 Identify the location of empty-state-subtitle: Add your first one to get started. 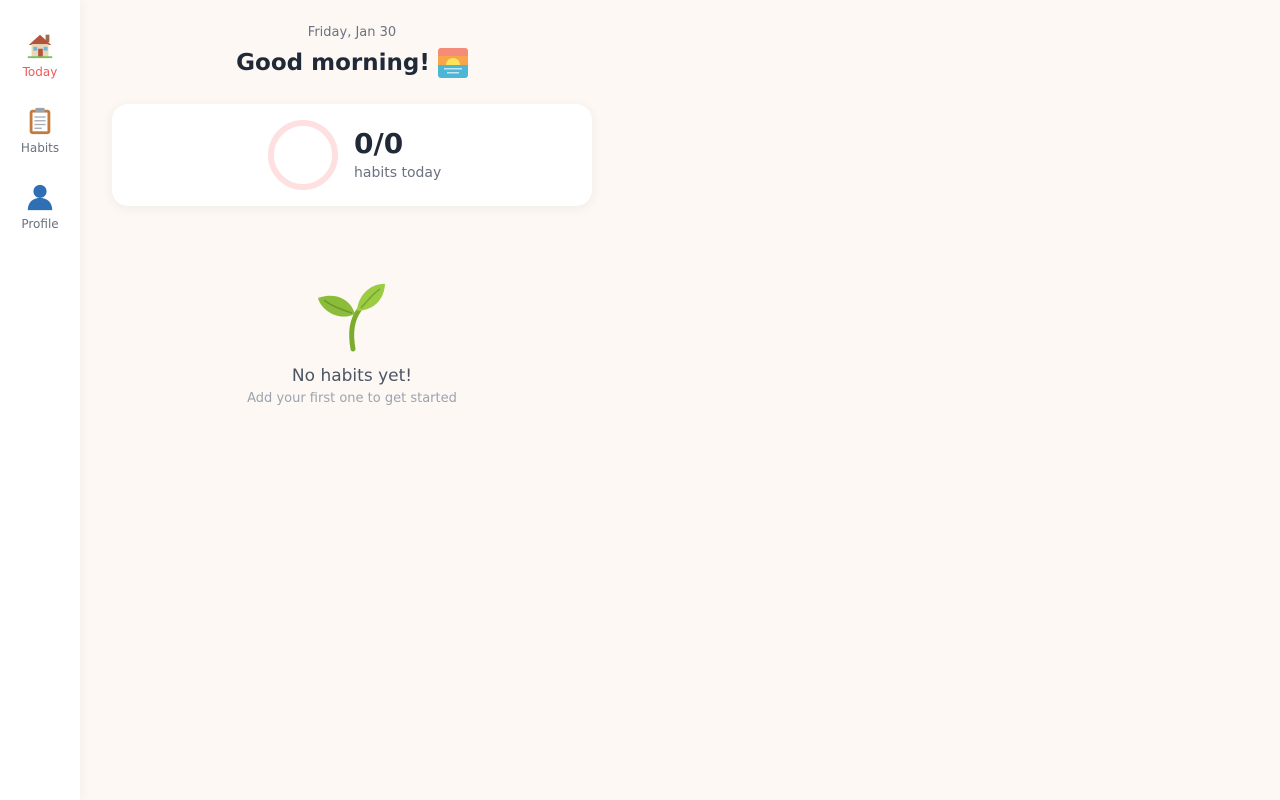
(352, 398).